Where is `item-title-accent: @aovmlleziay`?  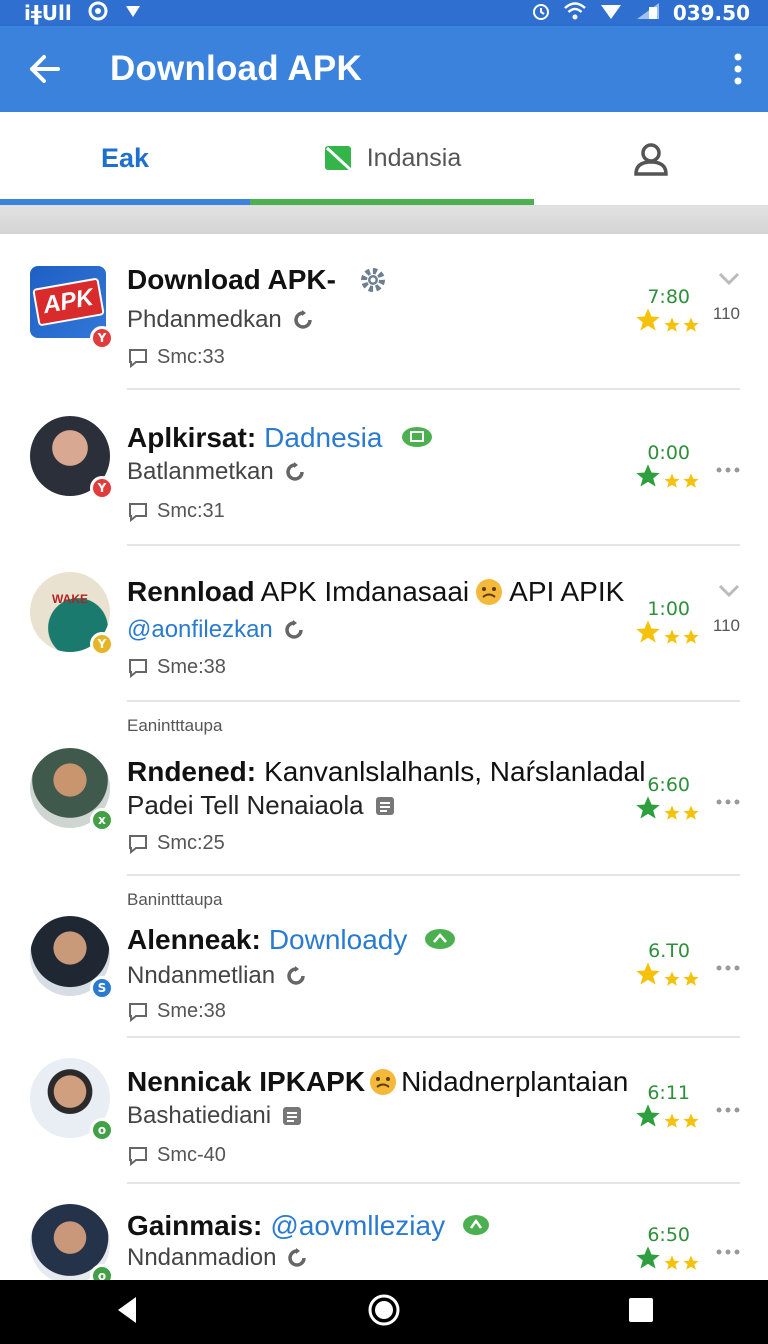 item-title-accent: @aovmlleziay is located at coordinates (358, 1225).